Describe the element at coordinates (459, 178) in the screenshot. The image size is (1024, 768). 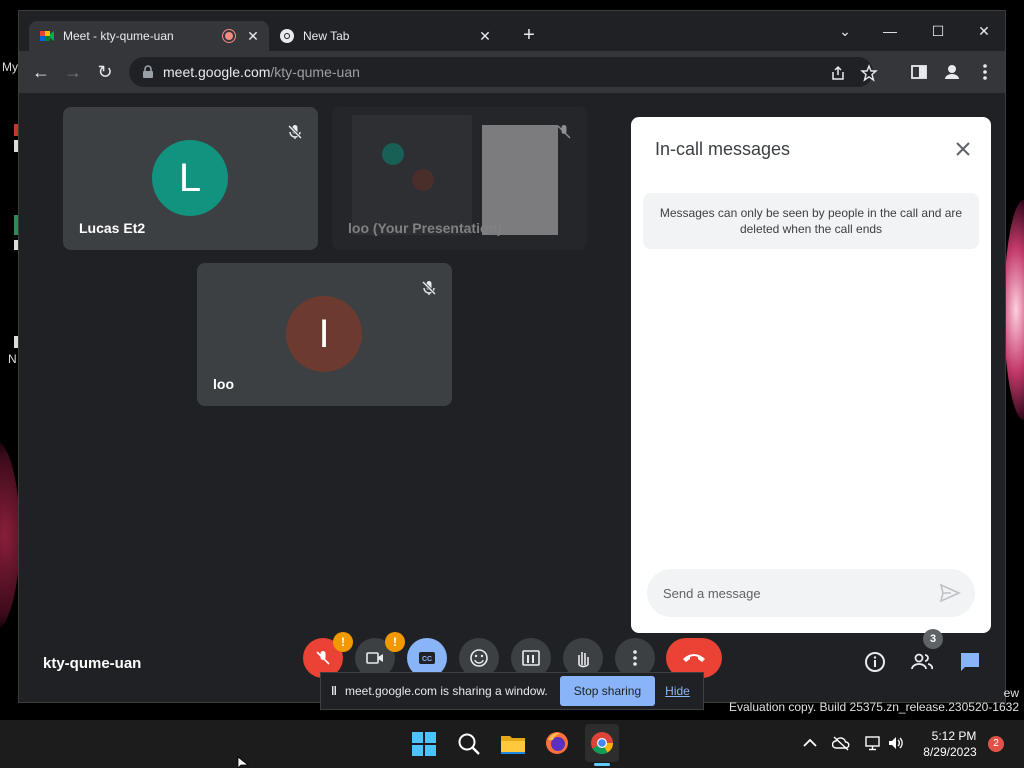
I see `presentation-tile: loo (Your Presentation)` at that location.